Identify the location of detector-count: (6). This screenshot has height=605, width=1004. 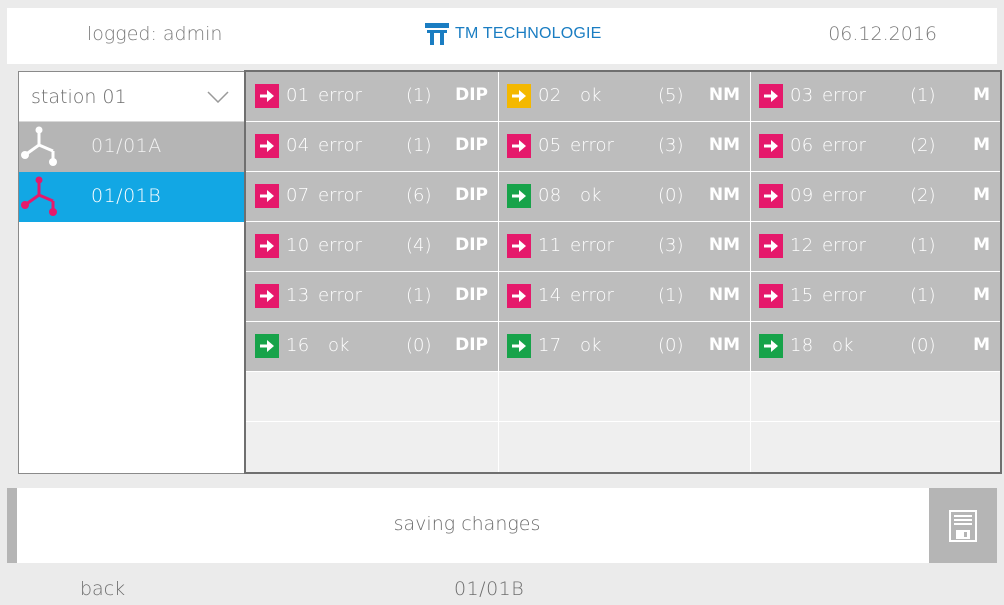
(419, 195).